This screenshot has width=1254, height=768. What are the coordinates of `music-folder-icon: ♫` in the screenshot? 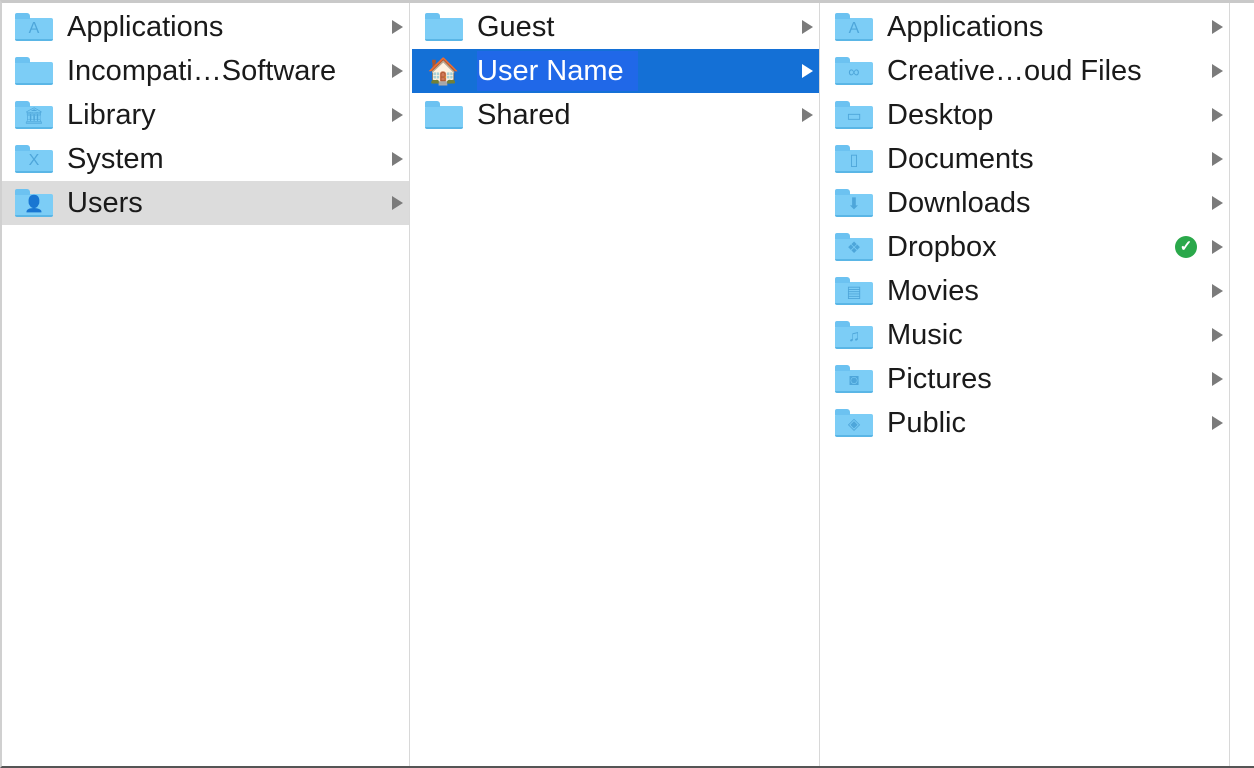 It's located at (854, 335).